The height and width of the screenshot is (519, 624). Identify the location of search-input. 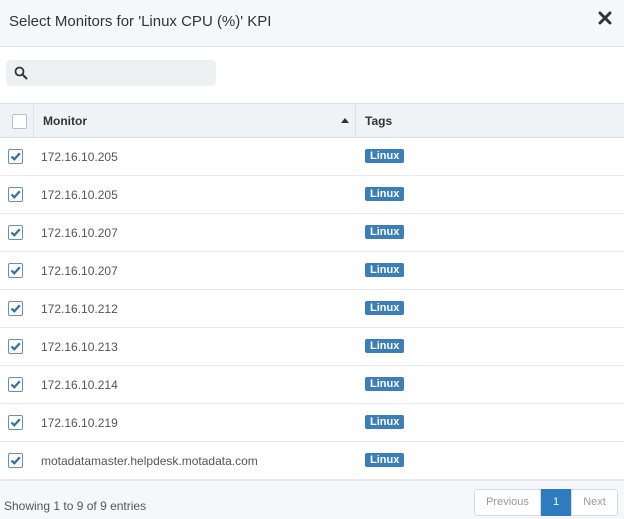
(122, 73).